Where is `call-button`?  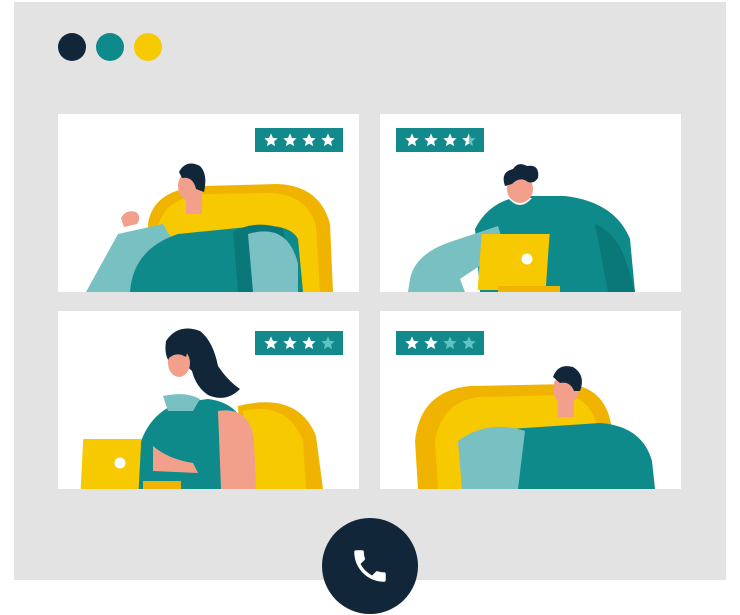 call-button is located at coordinates (370, 566).